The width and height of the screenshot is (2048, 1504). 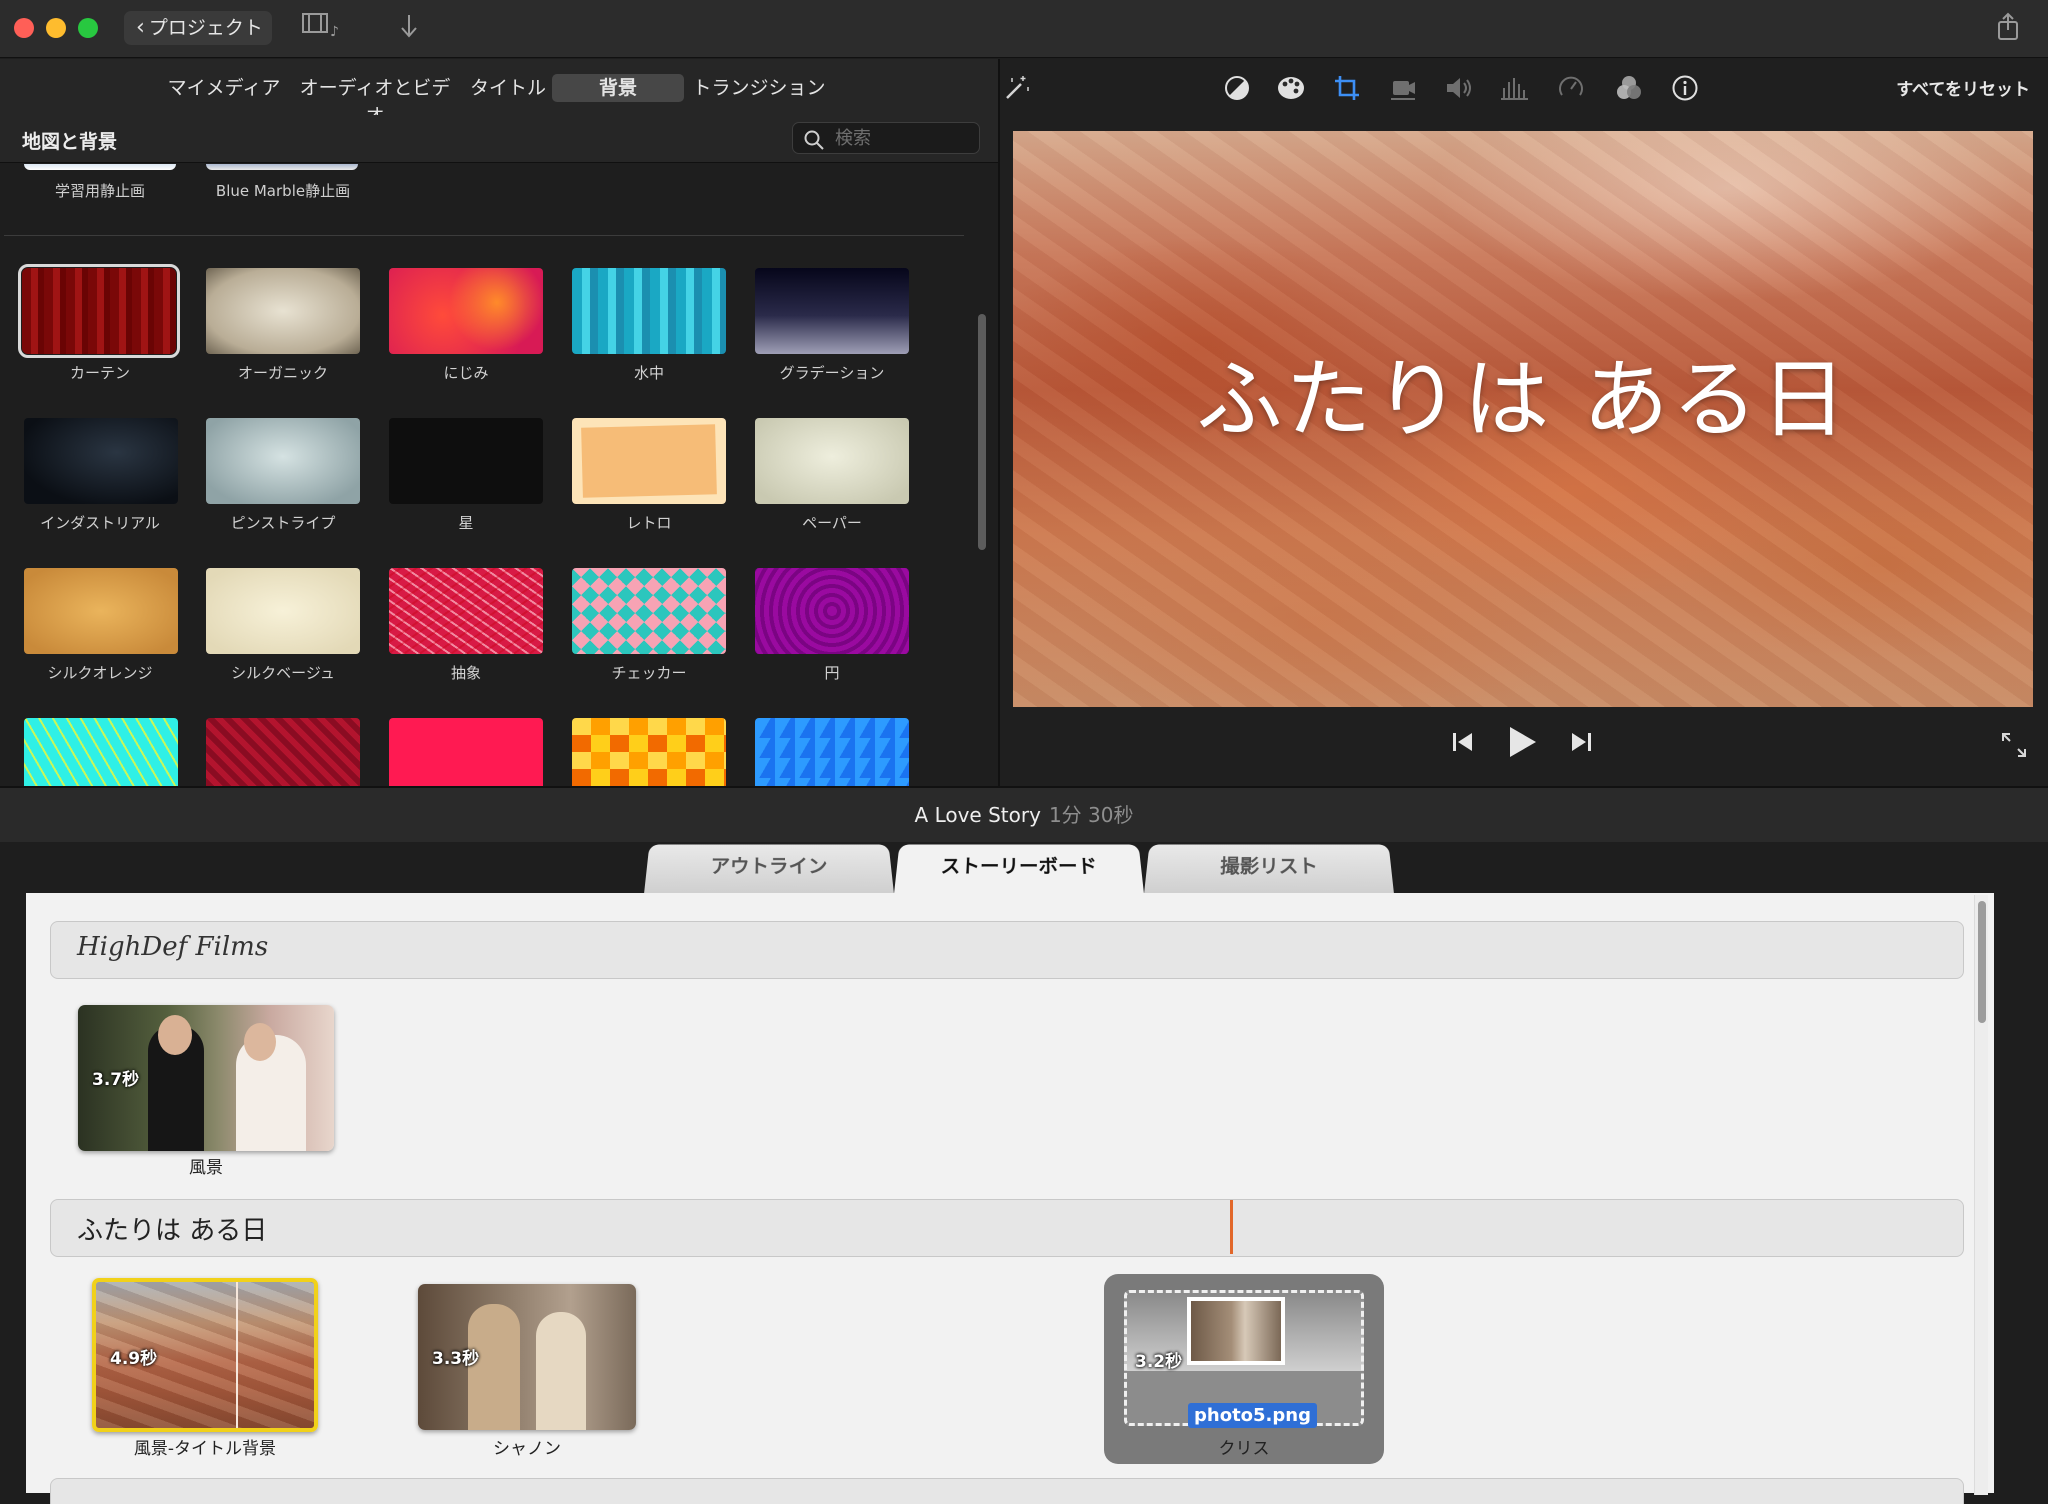 What do you see at coordinates (24, 28) in the screenshot?
I see `close-window-button` at bounding box center [24, 28].